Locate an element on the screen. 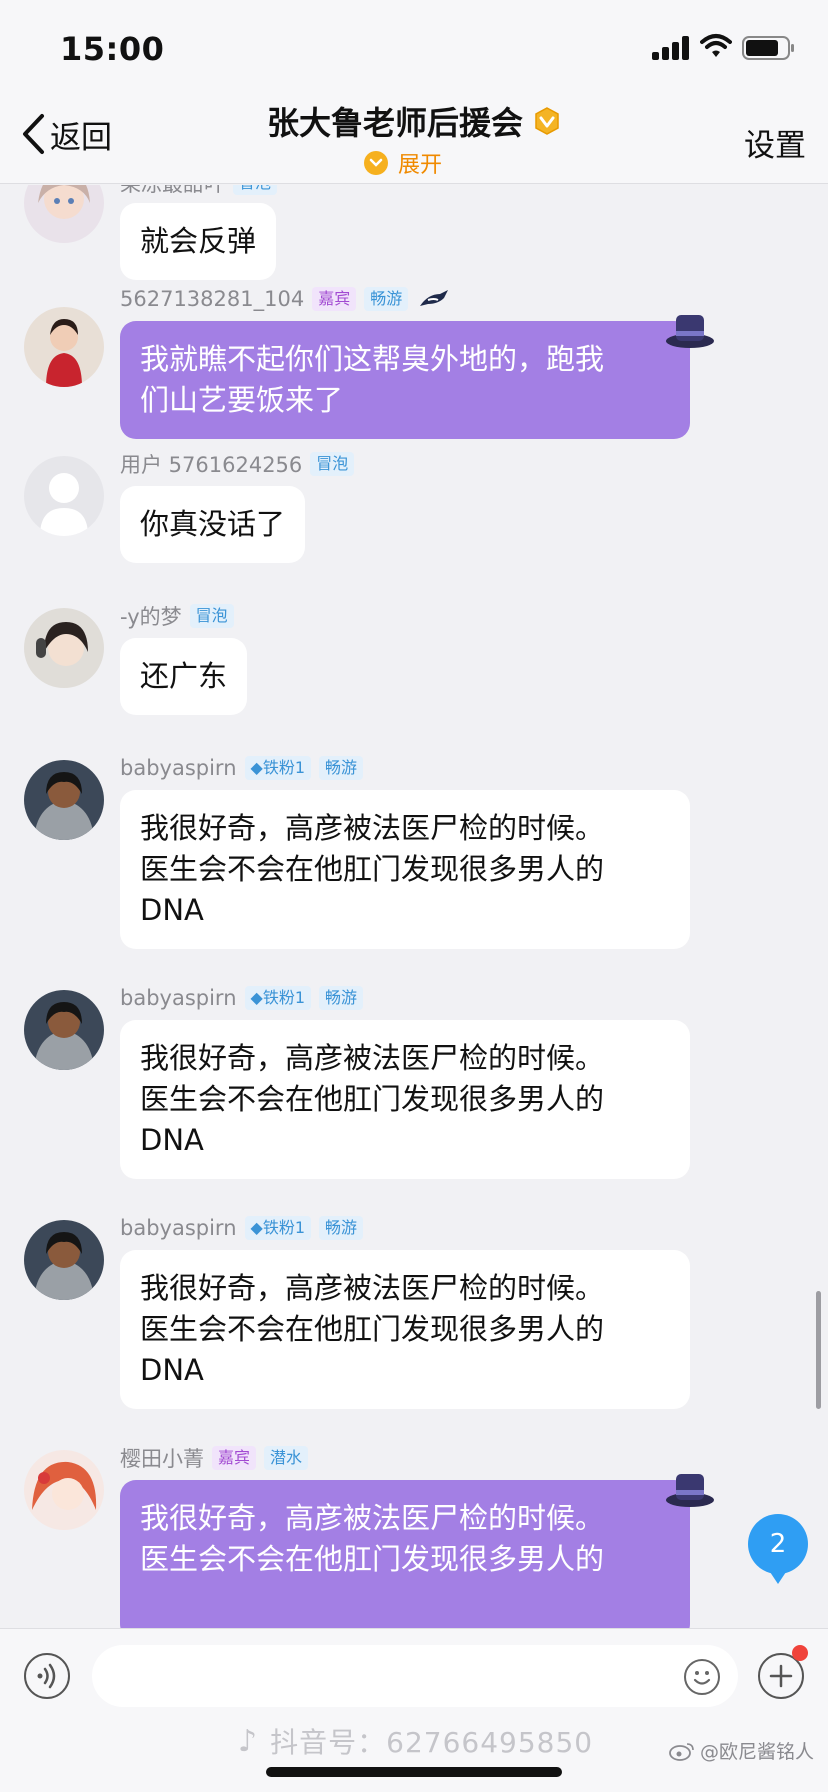  input-bar: ♪ 抖音号：62766495850 @欧尼酱铭人 is located at coordinates (414, 1710).